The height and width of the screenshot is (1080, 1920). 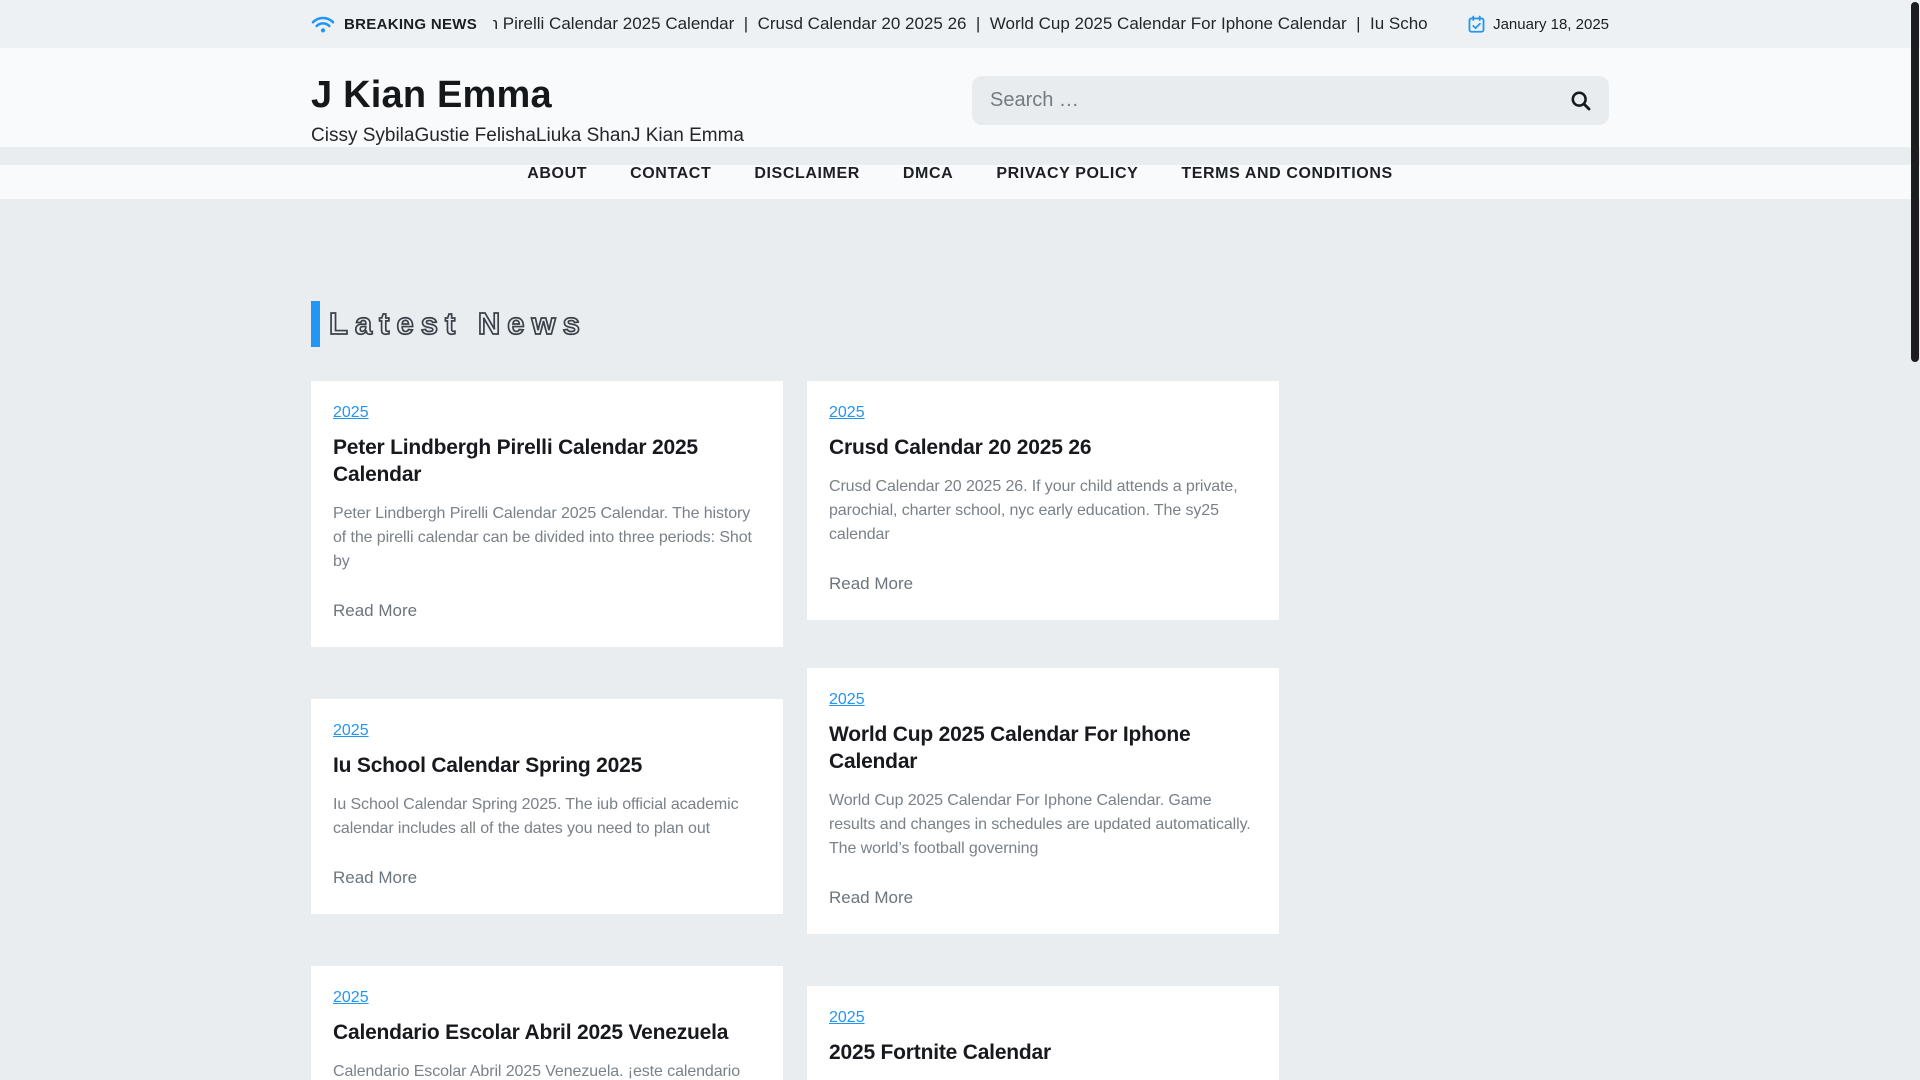 What do you see at coordinates (547, 1033) in the screenshot?
I see `post-title-link: Calendario Escolar Abril 2025 Venezuela` at bounding box center [547, 1033].